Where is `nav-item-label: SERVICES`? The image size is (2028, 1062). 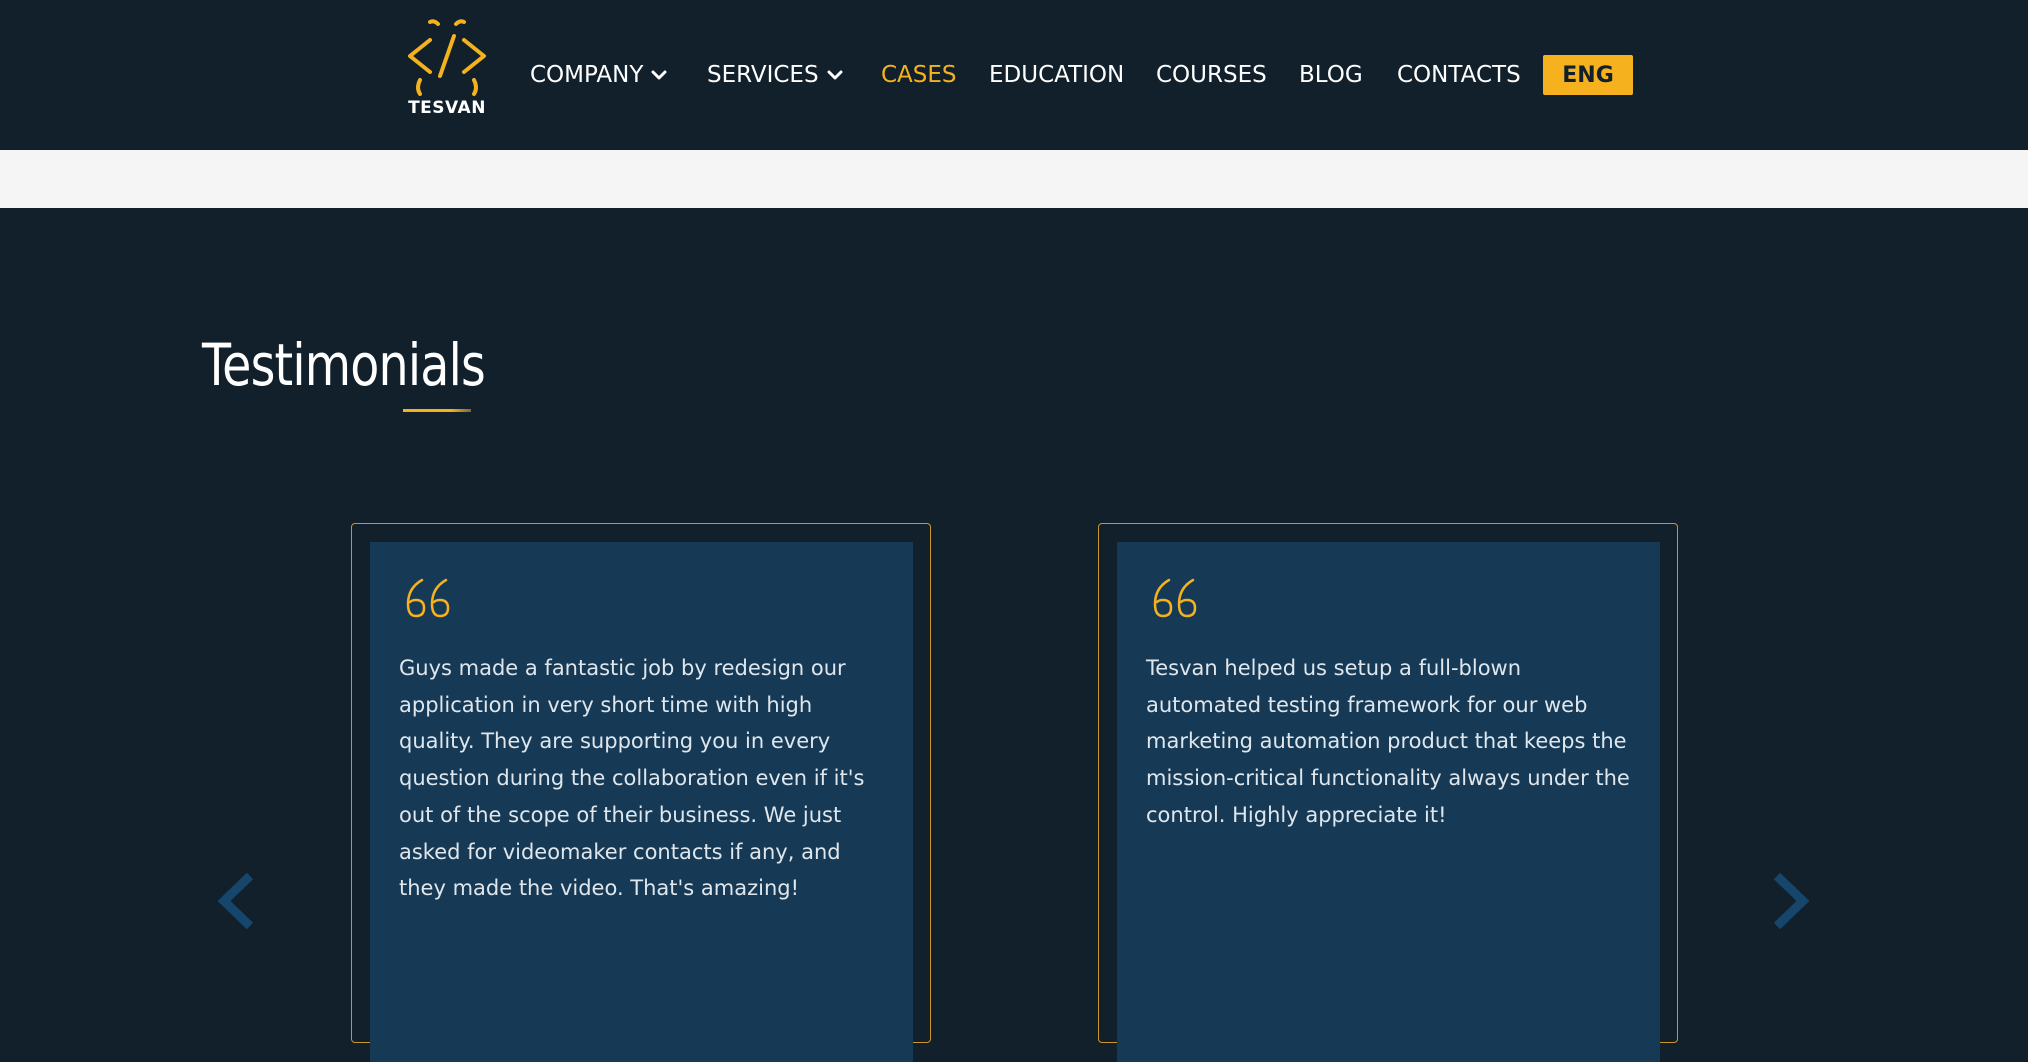
nav-item-label: SERVICES is located at coordinates (763, 75).